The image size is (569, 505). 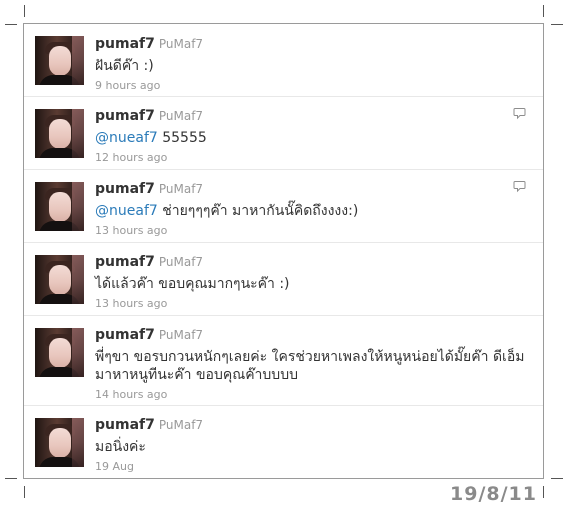 I want to click on tweet-text-body: 55555, so click(x=182, y=138).